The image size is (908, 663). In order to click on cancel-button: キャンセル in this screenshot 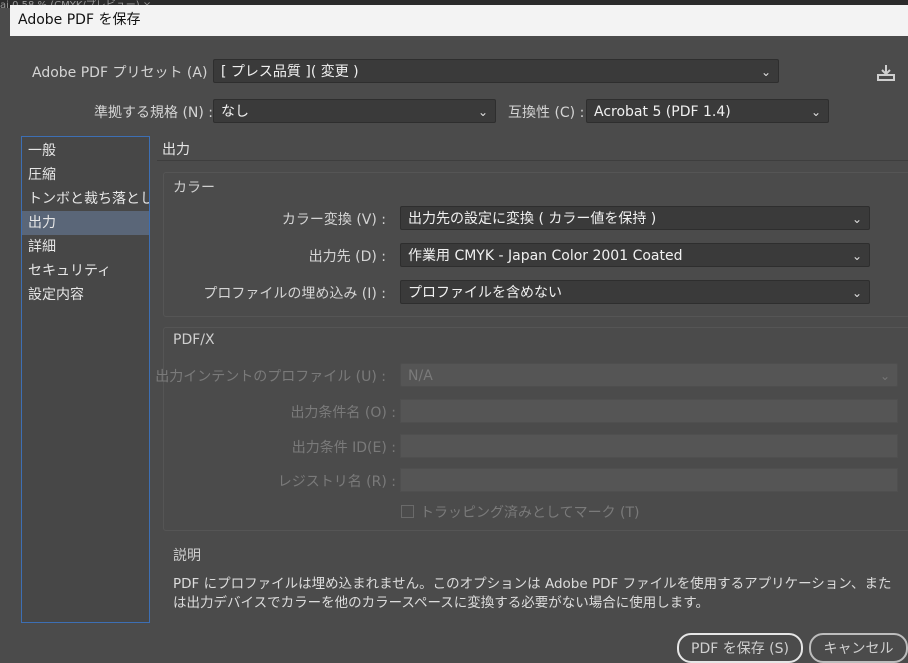, I will do `click(858, 648)`.